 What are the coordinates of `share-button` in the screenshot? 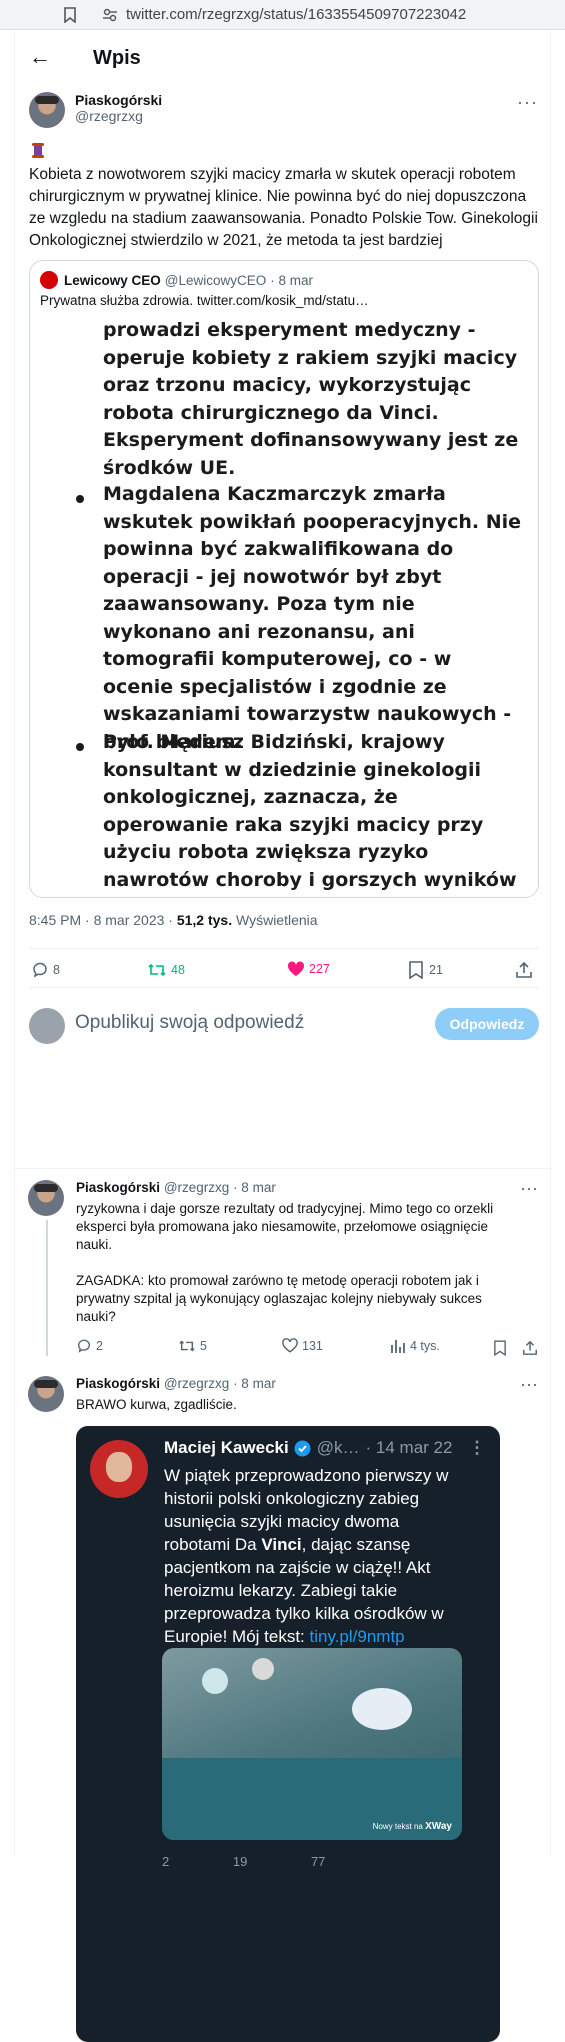 It's located at (524, 970).